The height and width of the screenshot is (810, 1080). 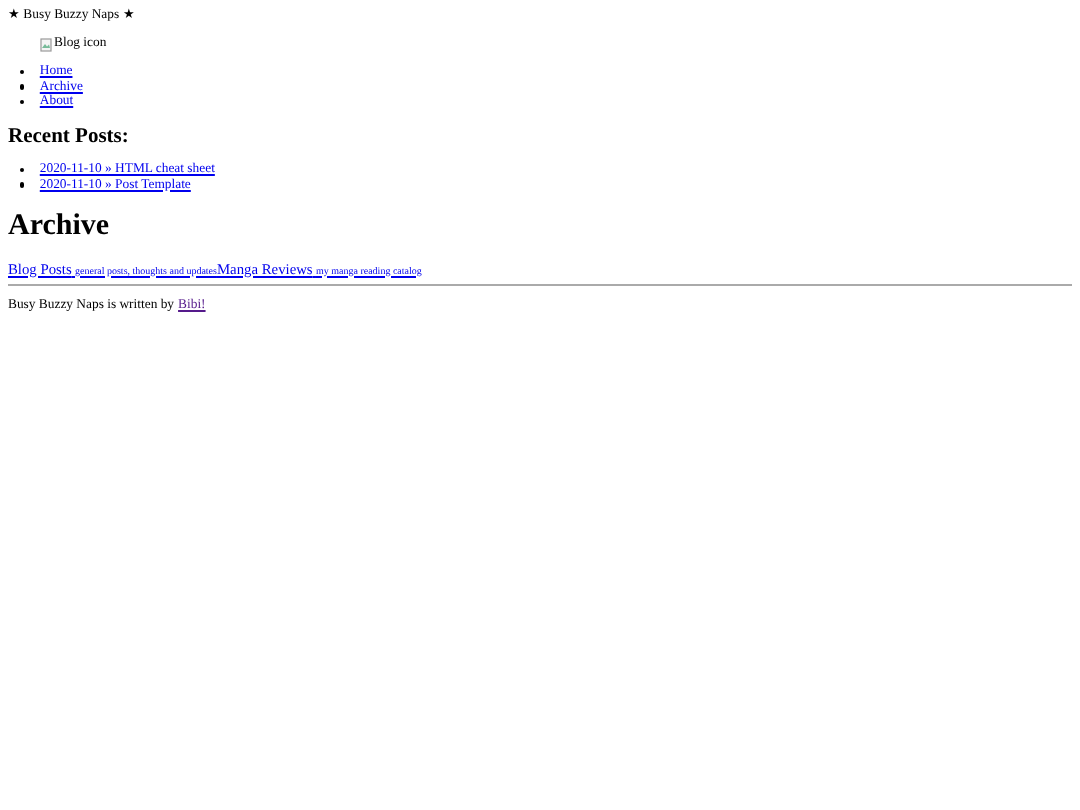 I want to click on page-heading: Archive, so click(x=60, y=226).